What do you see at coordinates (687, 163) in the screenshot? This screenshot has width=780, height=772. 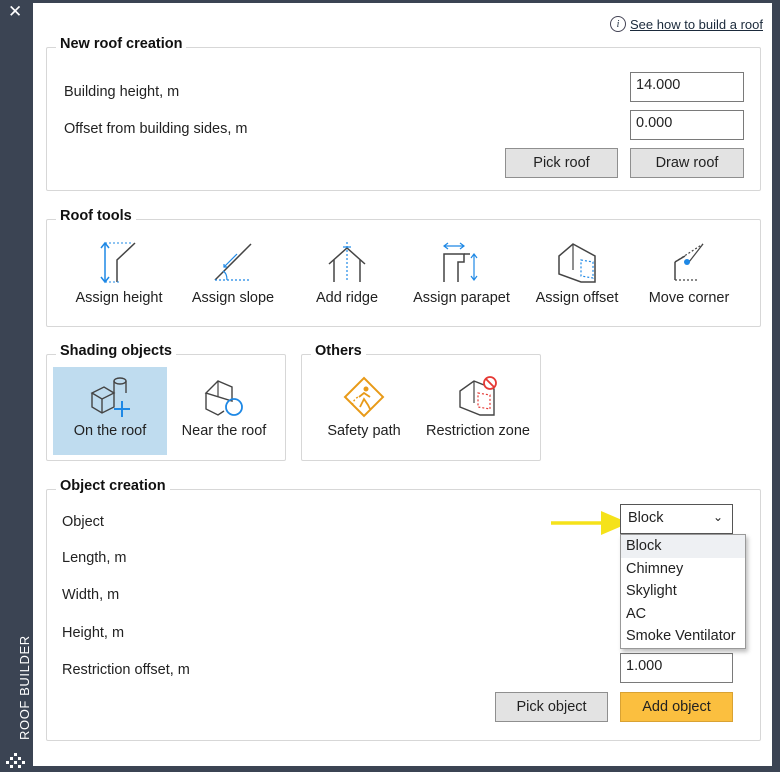 I see `draw-roof-button: Draw roof` at bounding box center [687, 163].